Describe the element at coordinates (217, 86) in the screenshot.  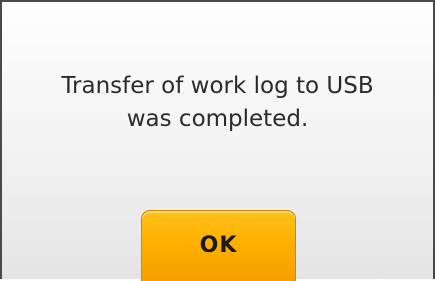
I see `message-line-1: Transfer of work log to USB` at that location.